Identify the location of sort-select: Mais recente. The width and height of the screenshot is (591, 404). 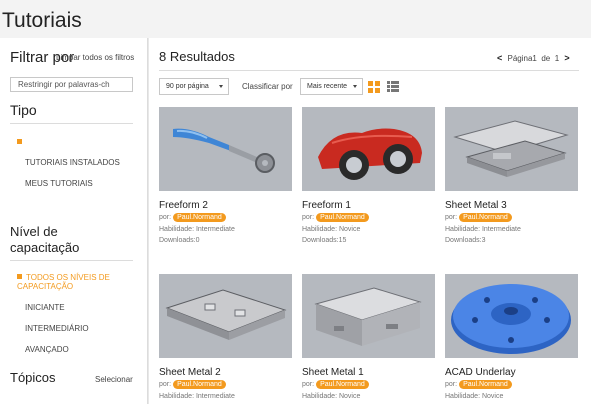
(331, 86).